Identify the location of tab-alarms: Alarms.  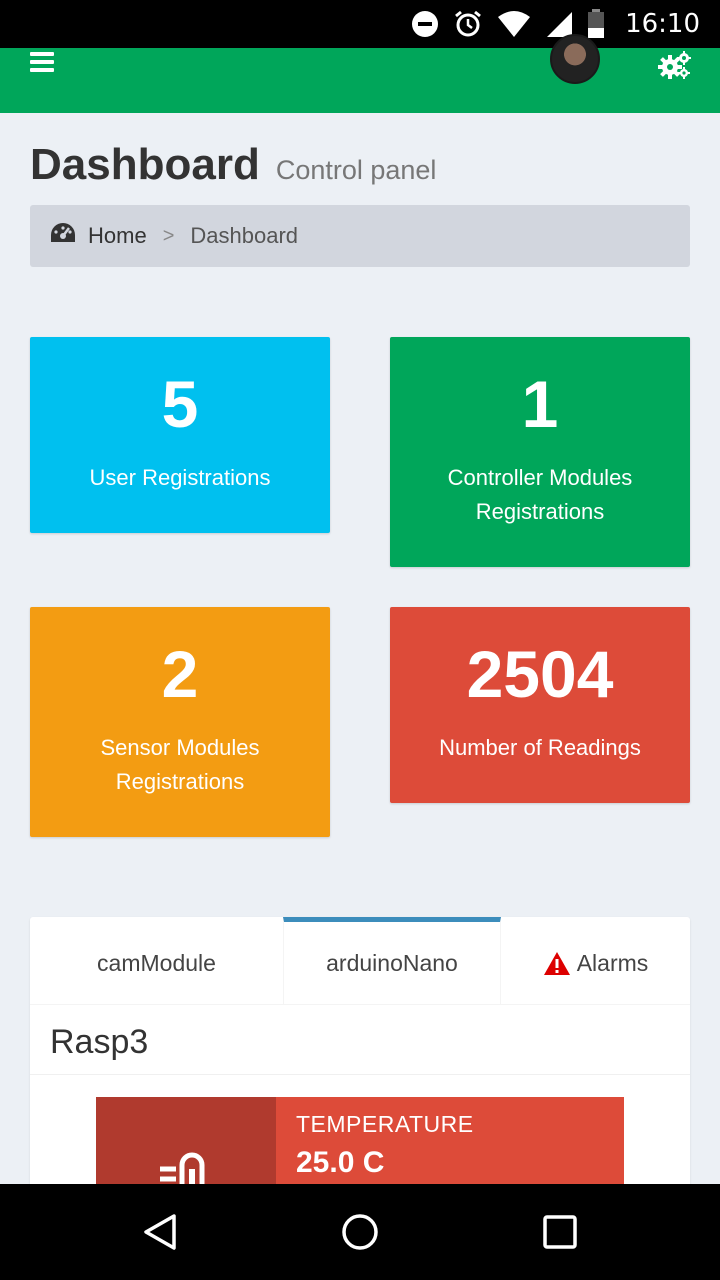
(595, 960).